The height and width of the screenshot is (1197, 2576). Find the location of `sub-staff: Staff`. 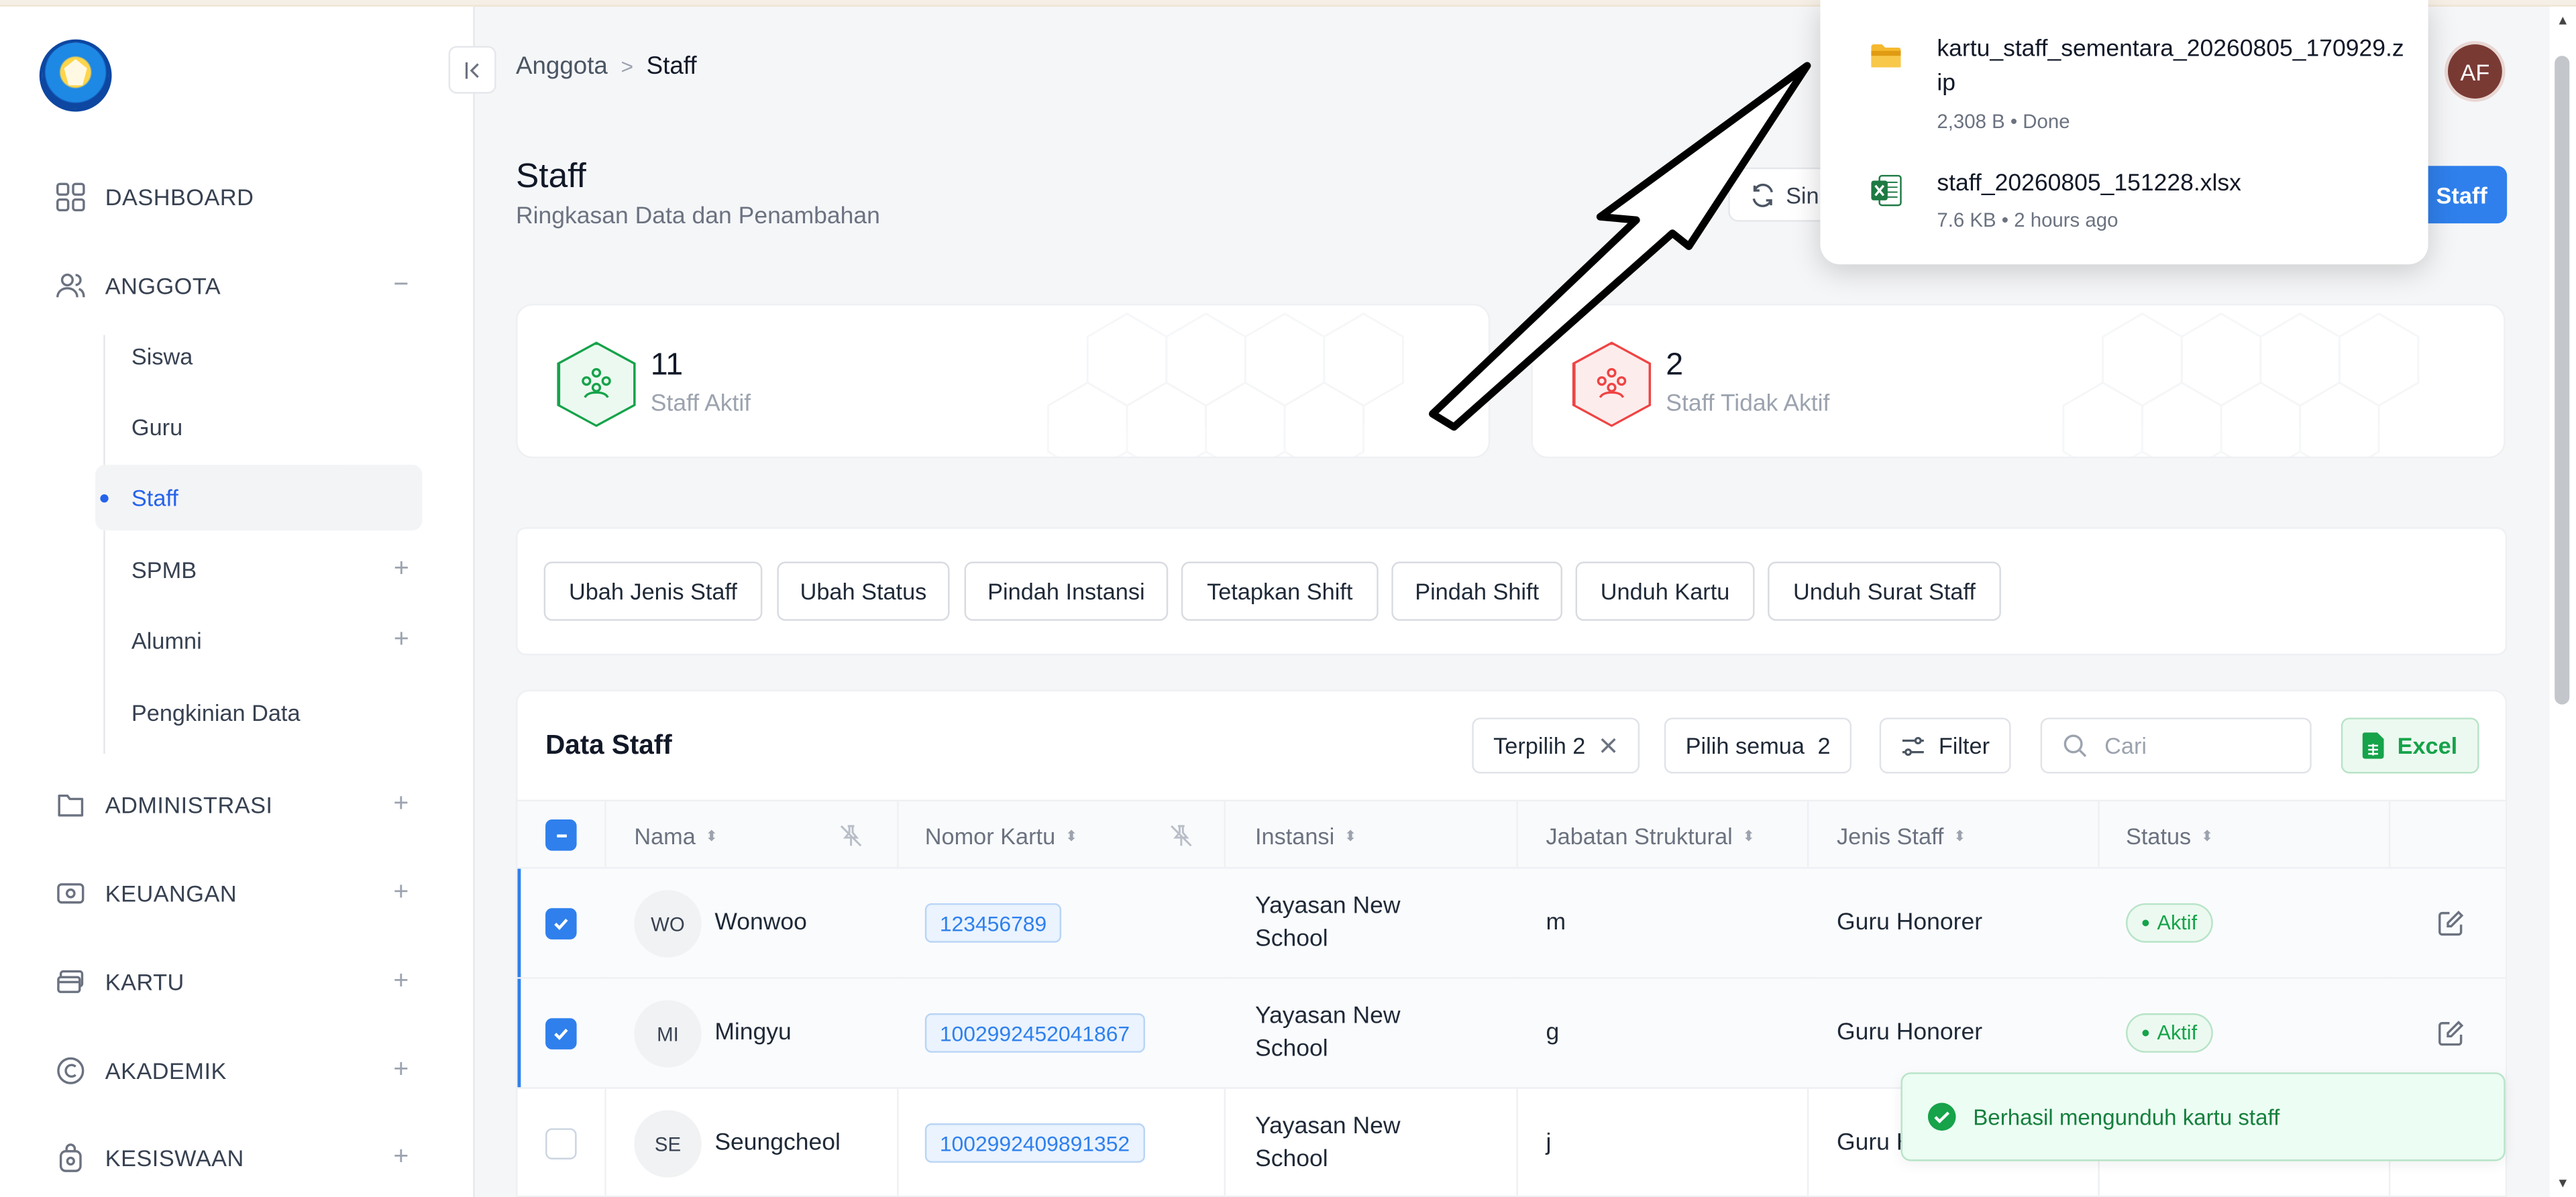

sub-staff: Staff is located at coordinates (259, 498).